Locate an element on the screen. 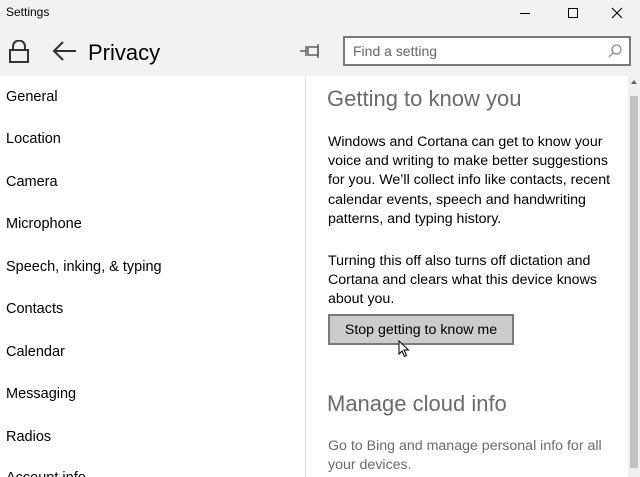  sidebar-item-contacts: Contacts is located at coordinates (151, 309).